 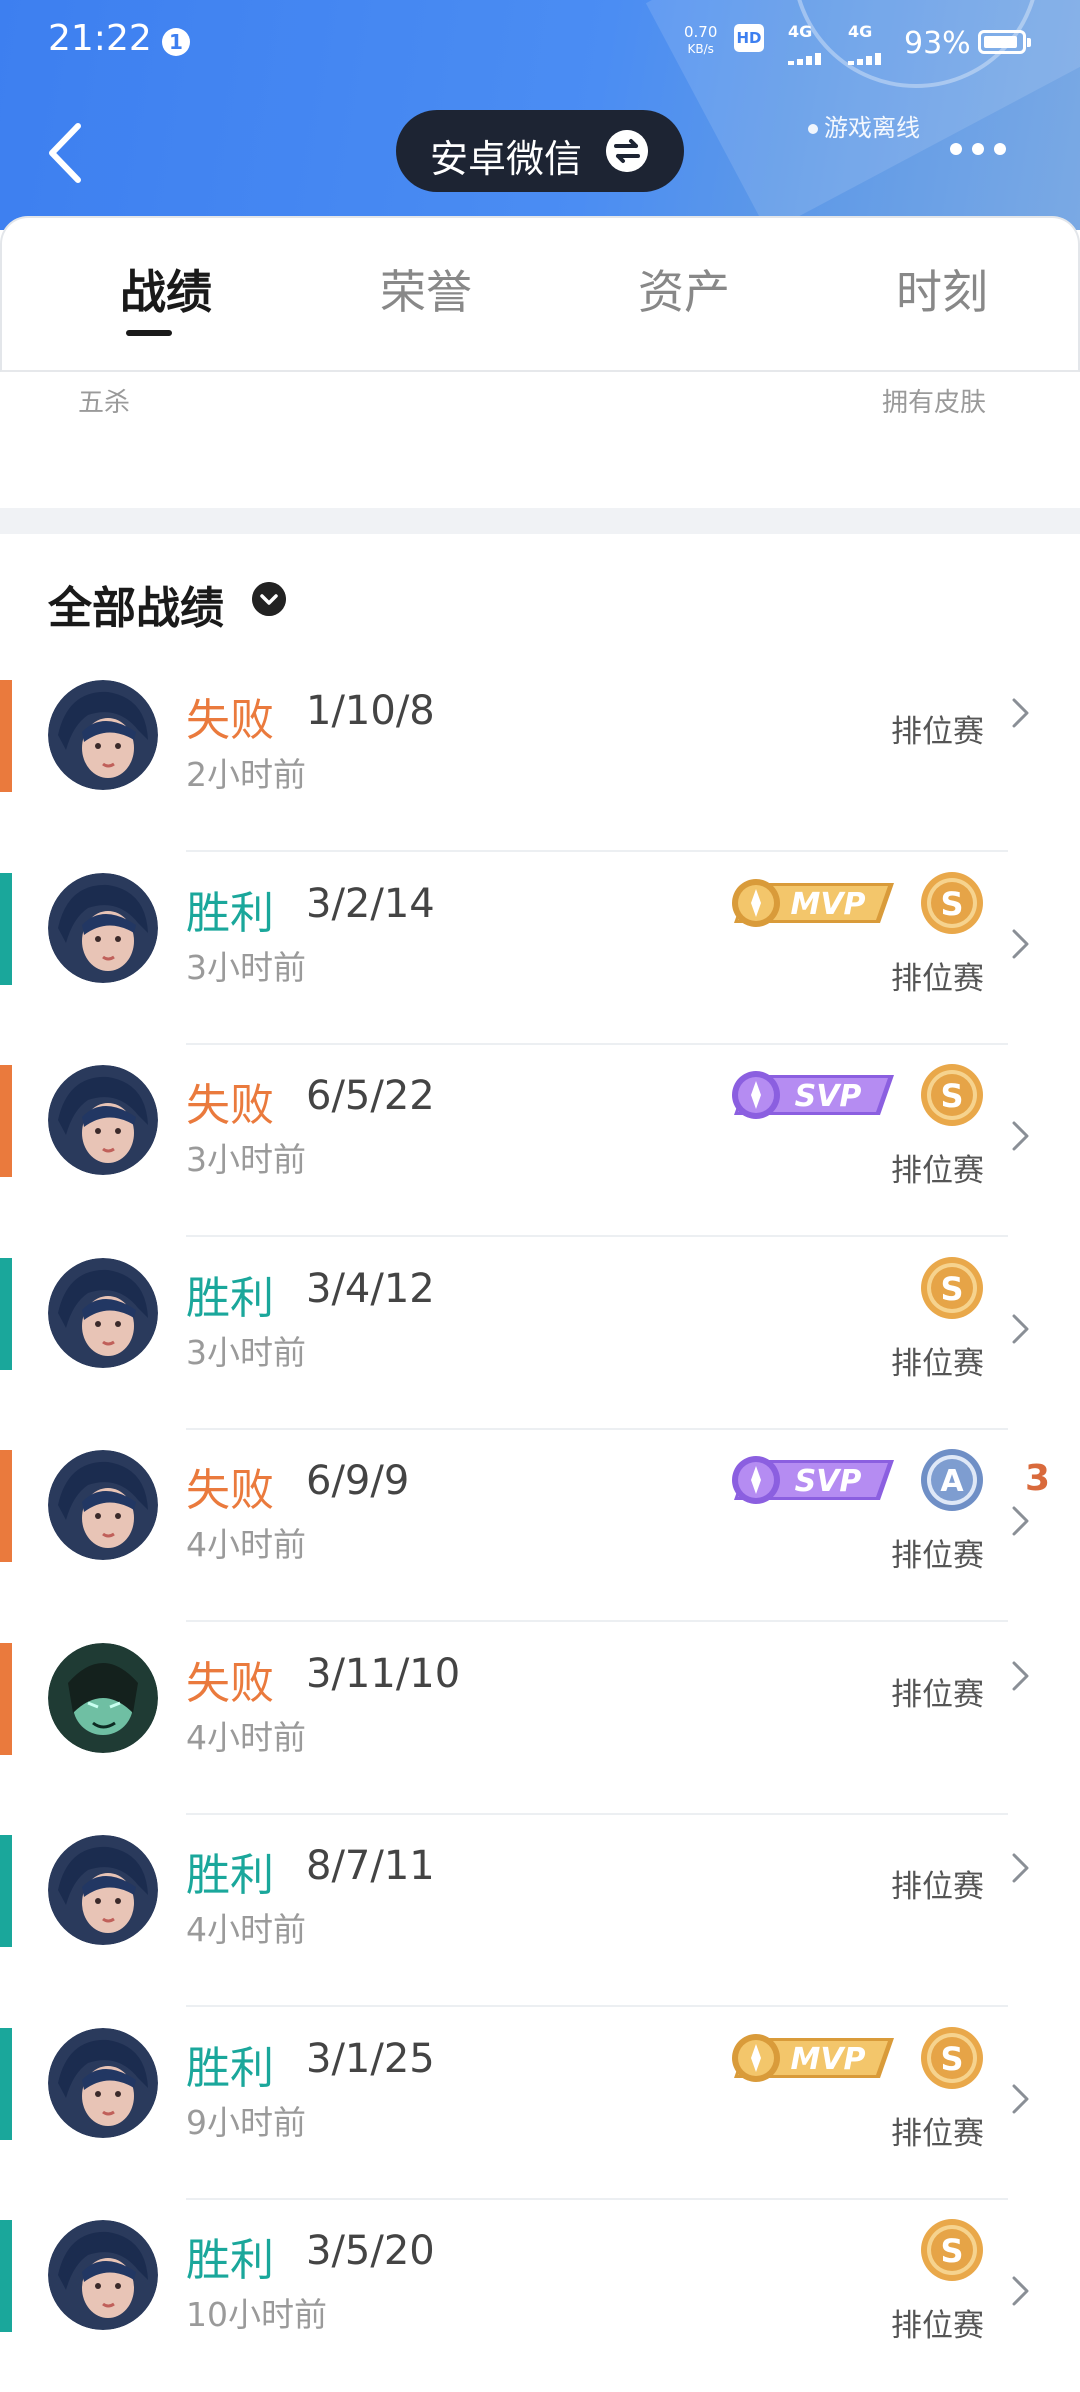 What do you see at coordinates (370, 2058) in the screenshot?
I see `match-kda: 3/1/25` at bounding box center [370, 2058].